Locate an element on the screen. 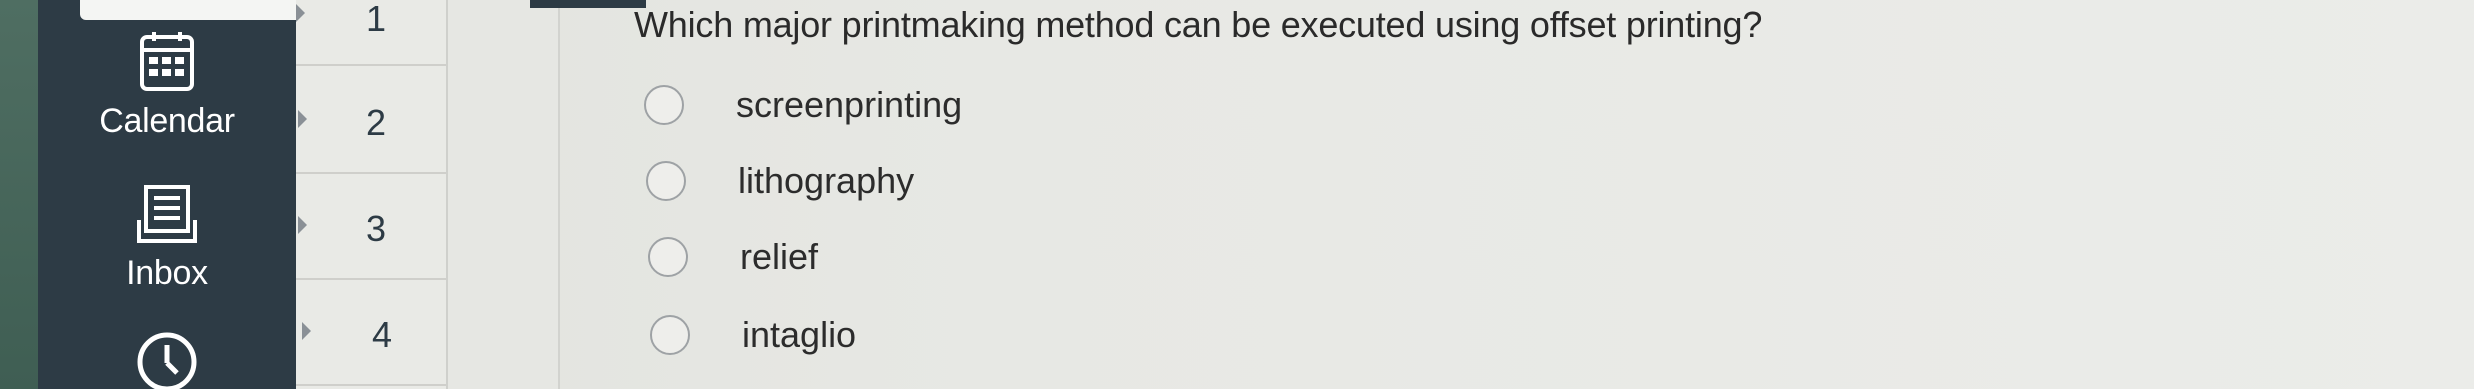  nav-inbox: Inbox is located at coordinates (167, 238).